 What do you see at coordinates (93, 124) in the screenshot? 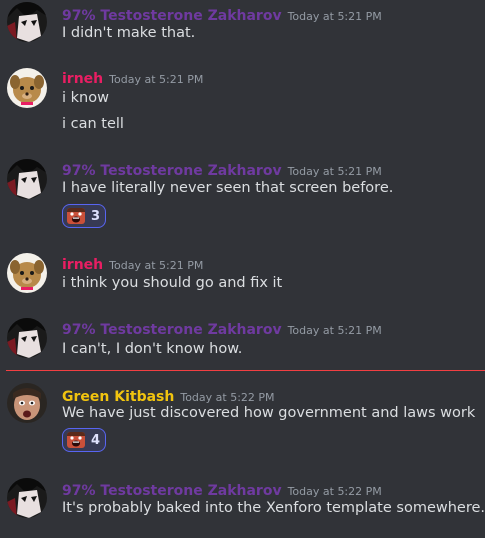
I see `message-text: i can tell` at bounding box center [93, 124].